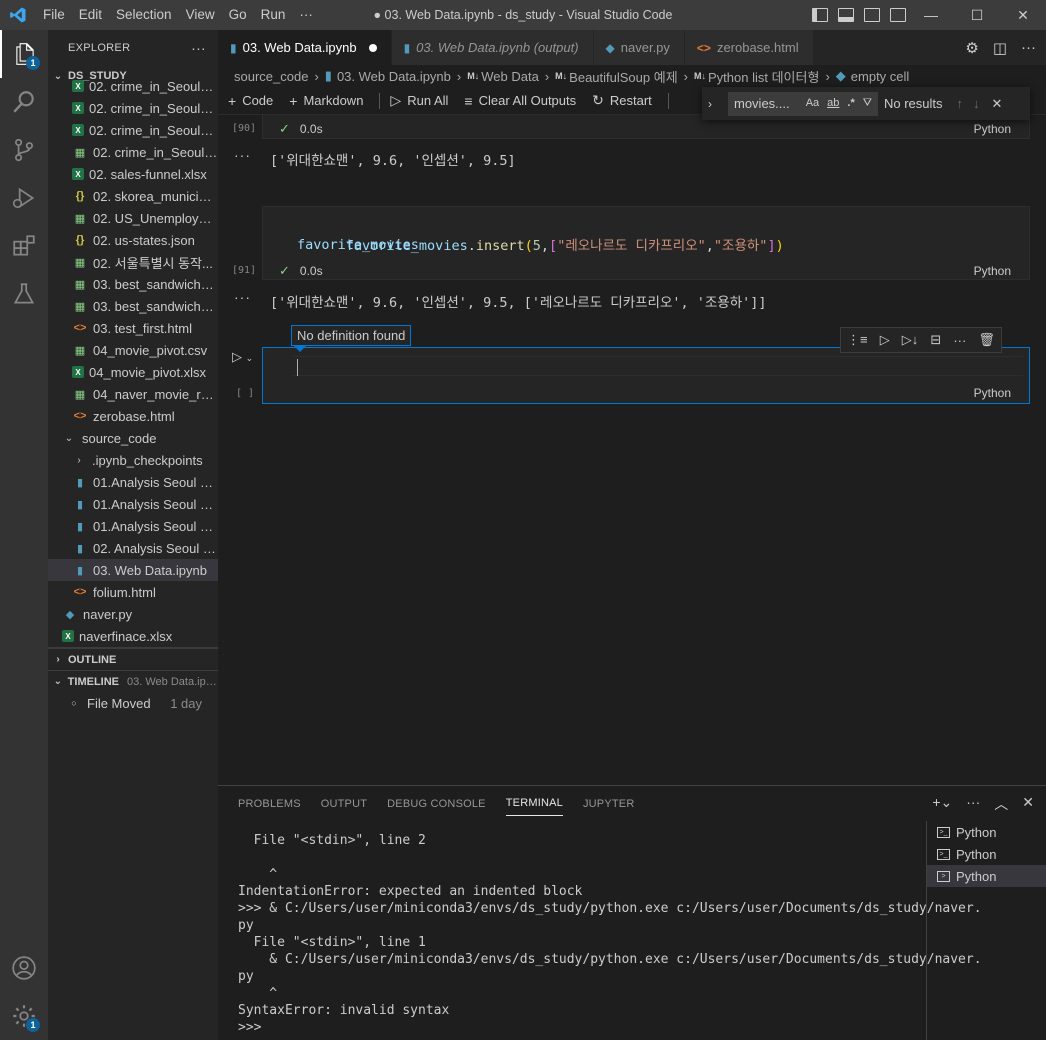  Describe the element at coordinates (977, 15) in the screenshot. I see `maximize-icon: ☐` at that location.